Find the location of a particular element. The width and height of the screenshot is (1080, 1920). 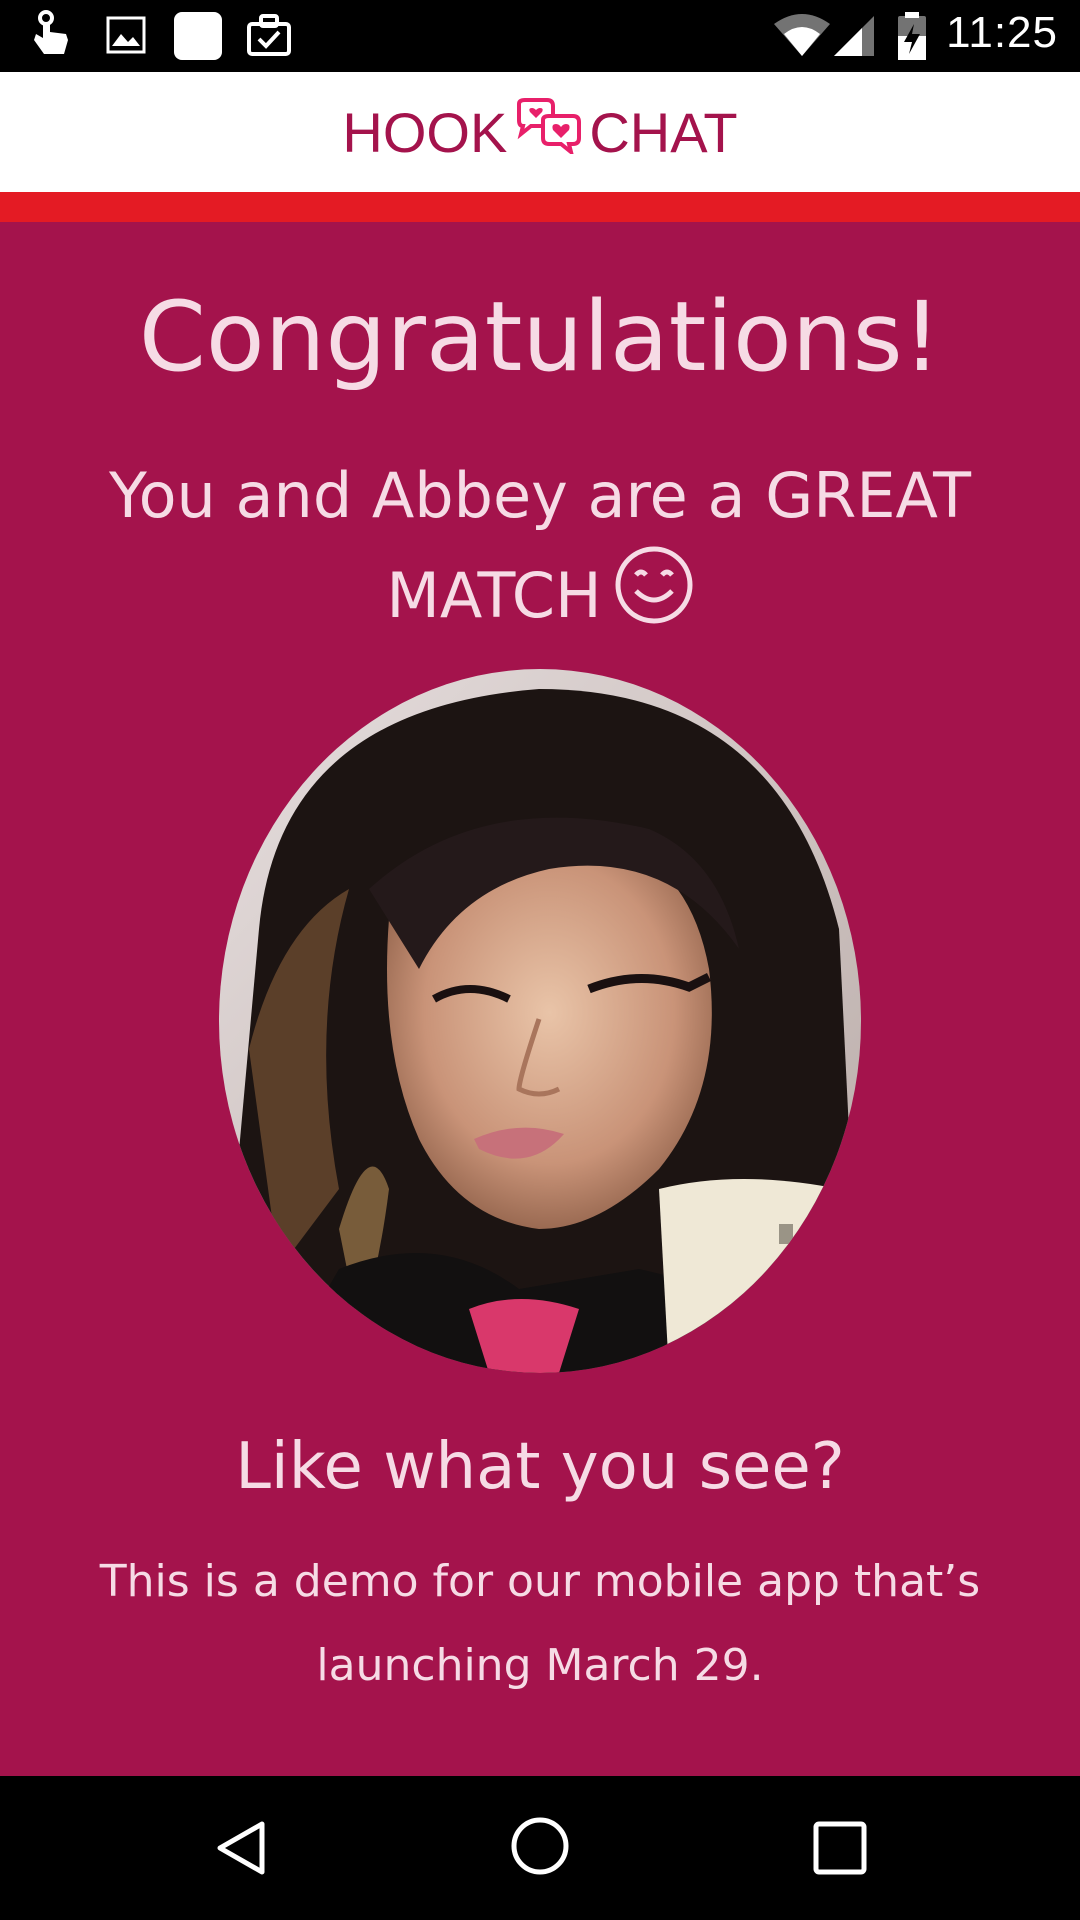

back-icon is located at coordinates (242, 1850).